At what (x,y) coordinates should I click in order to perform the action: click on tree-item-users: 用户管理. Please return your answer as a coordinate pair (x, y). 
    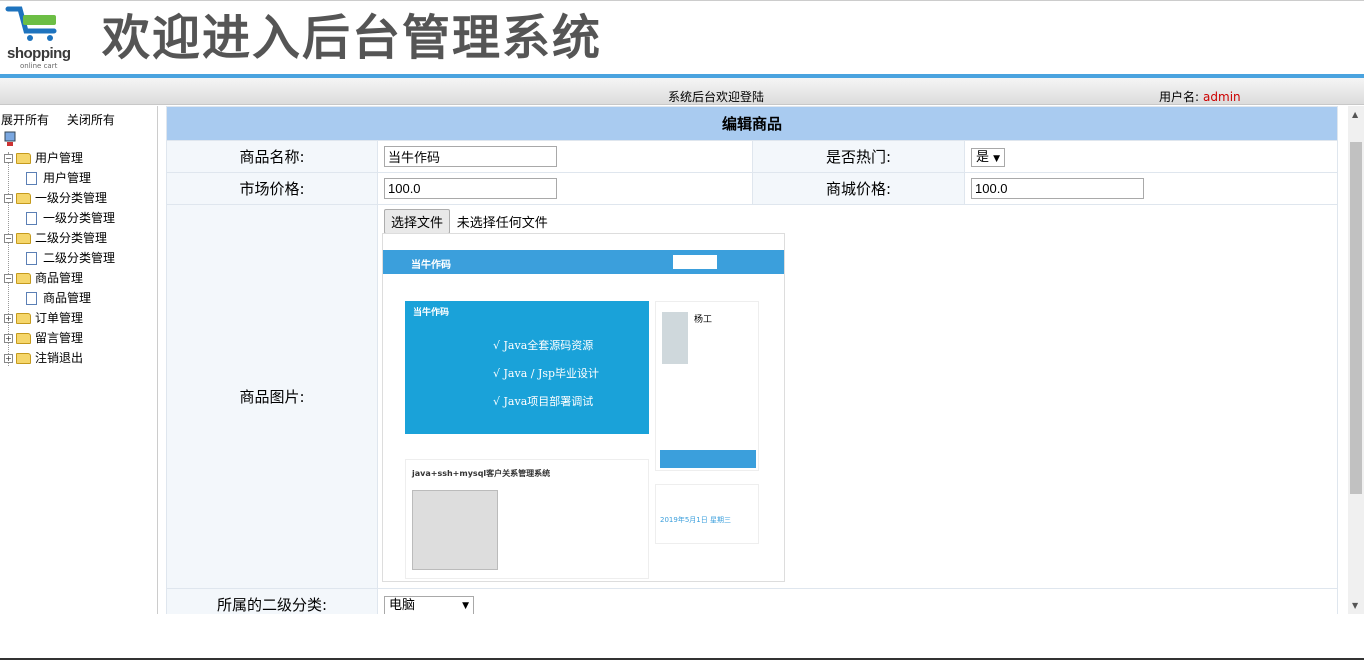
    Looking at the image, I should click on (58, 178).